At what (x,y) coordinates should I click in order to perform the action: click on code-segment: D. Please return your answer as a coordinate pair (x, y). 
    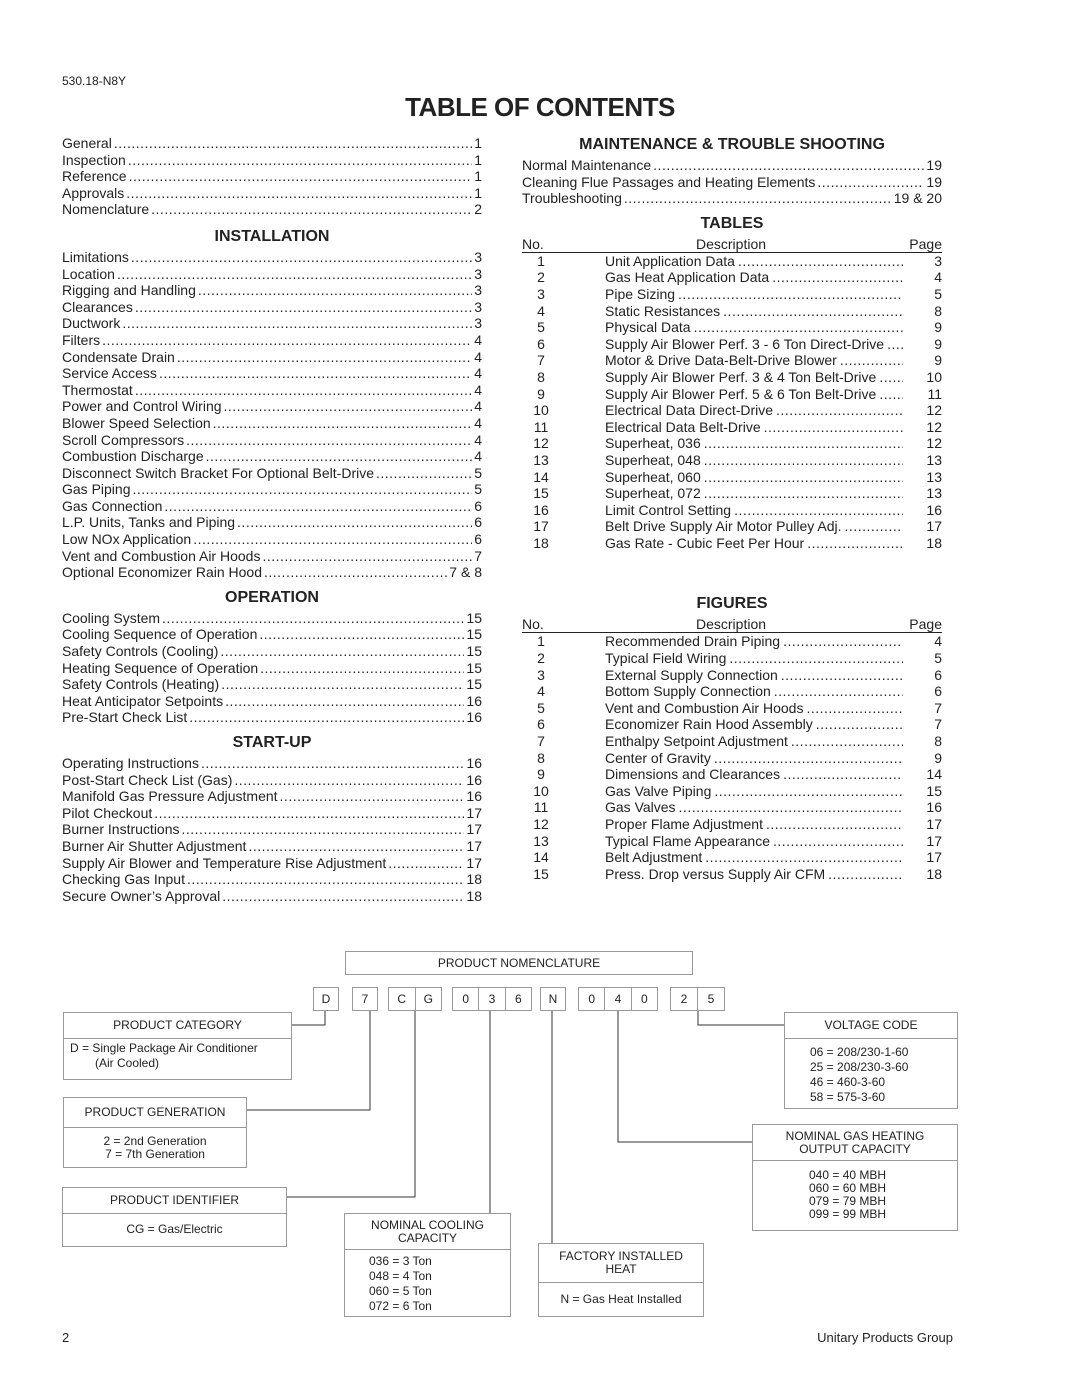
    Looking at the image, I should click on (326, 999).